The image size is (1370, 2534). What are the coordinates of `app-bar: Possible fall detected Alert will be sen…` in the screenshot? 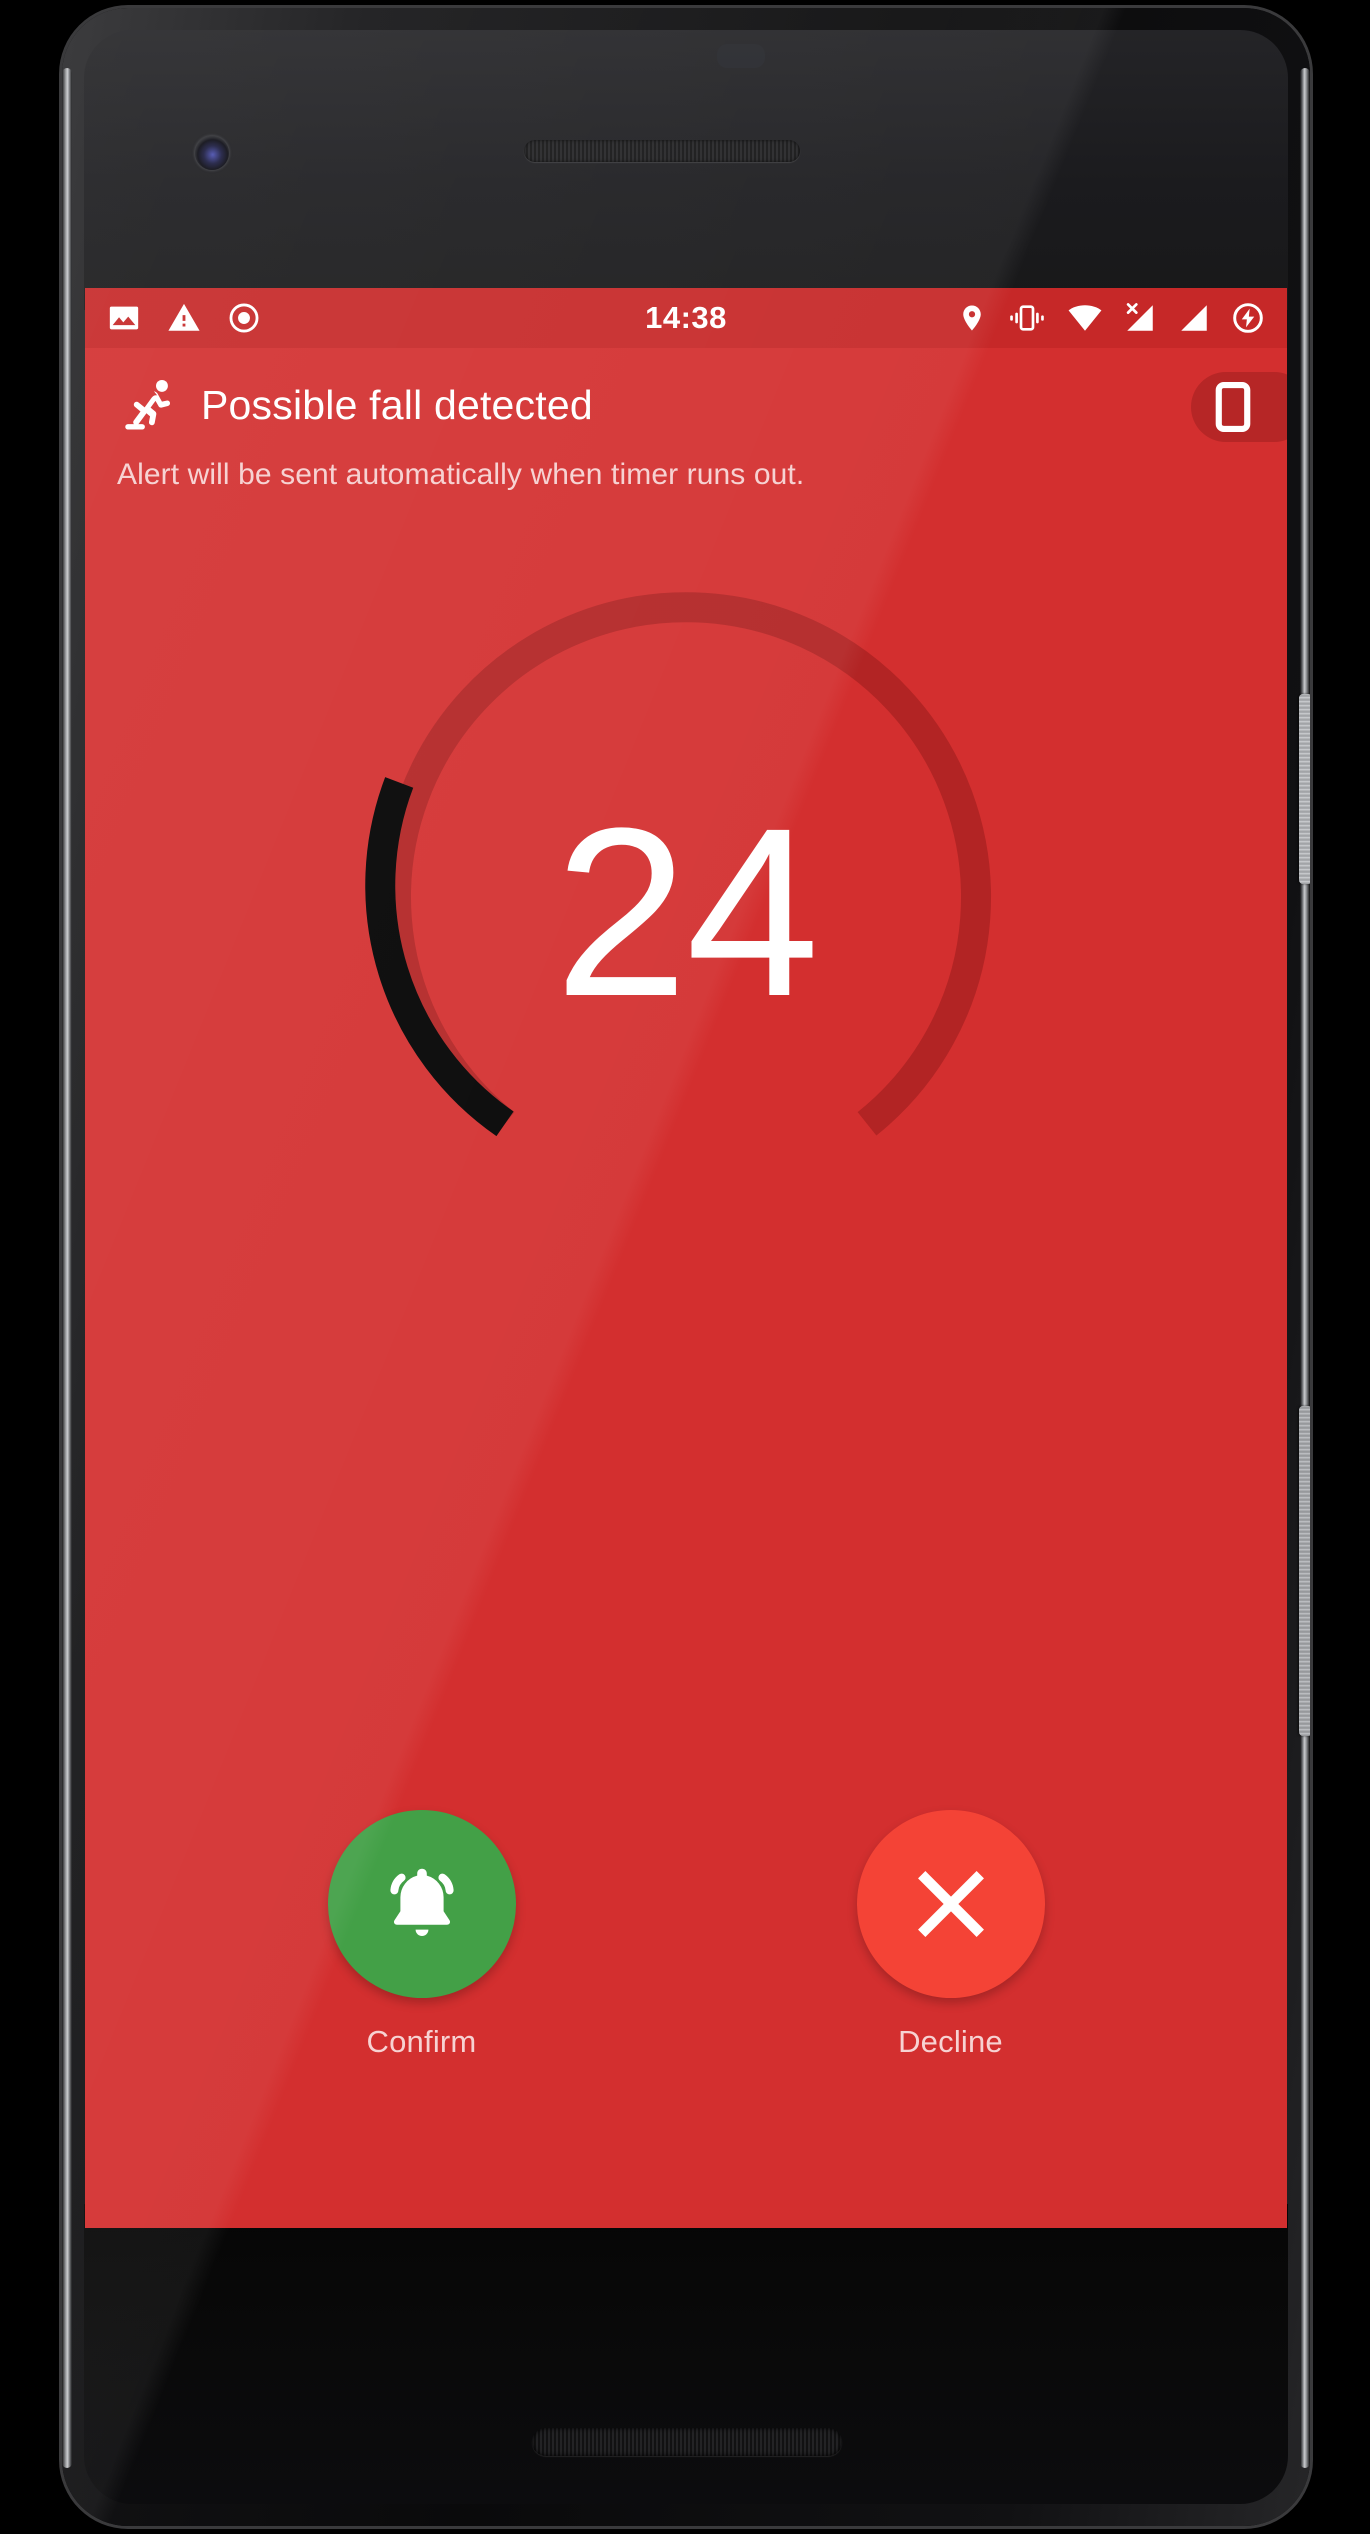 It's located at (686, 420).